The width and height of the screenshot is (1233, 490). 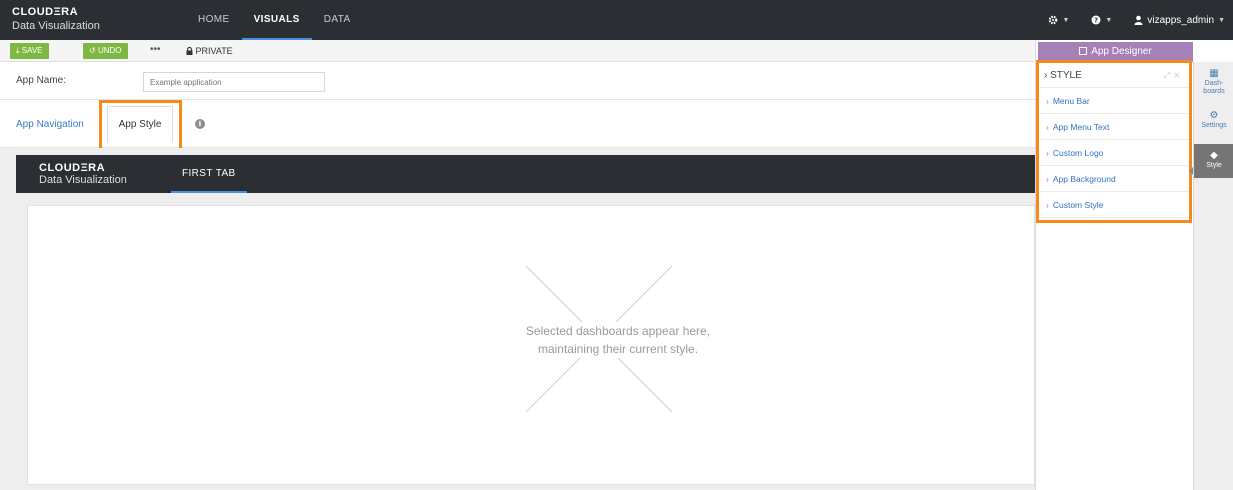 I want to click on rail-dashboards: ▦ Dash- boards, so click(x=1213, y=80).